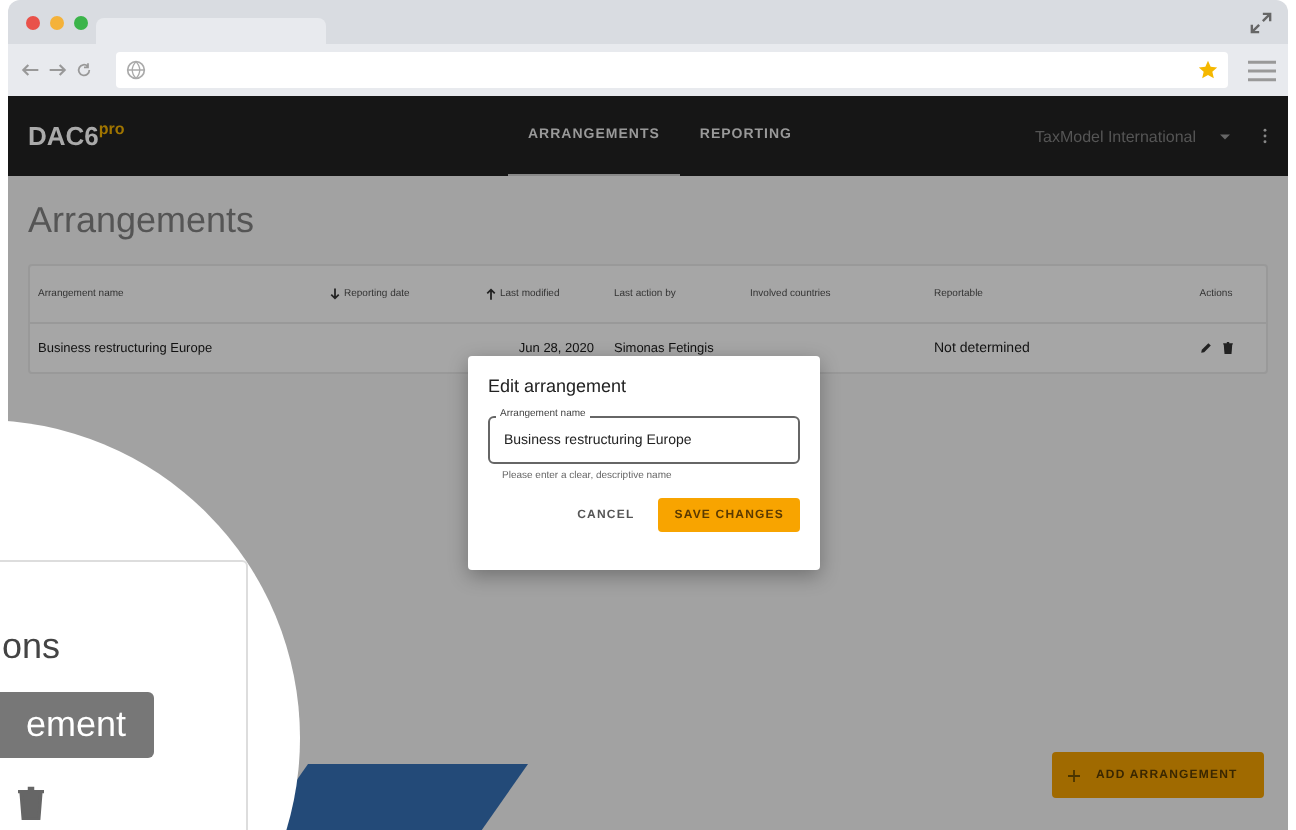 The width and height of the screenshot is (1296, 830). Describe the element at coordinates (58, 70) in the screenshot. I see `forward-arrow-icon` at that location.